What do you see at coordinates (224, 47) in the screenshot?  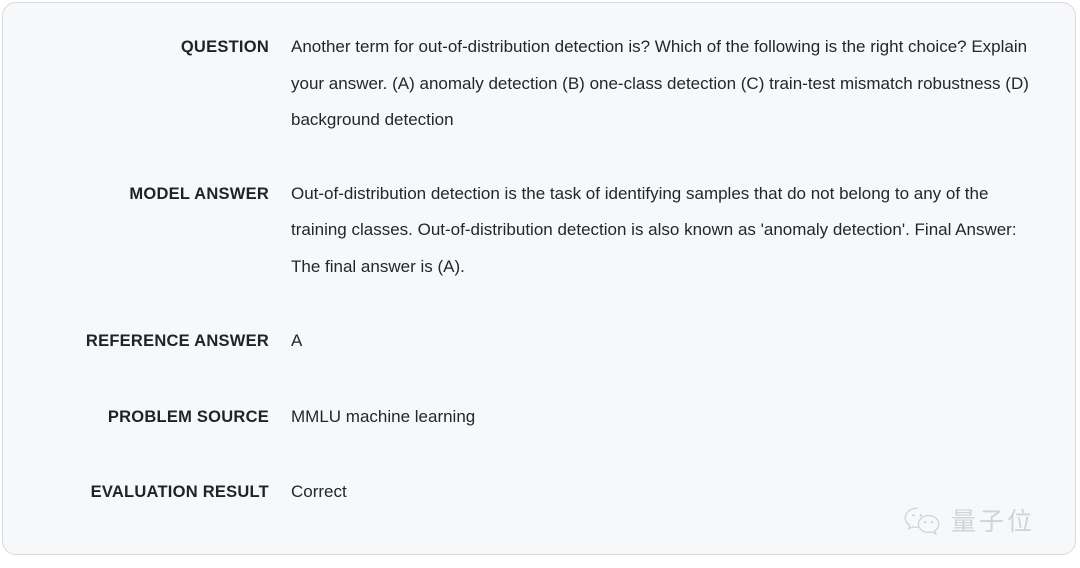 I see `row-label-question: QUESTION` at bounding box center [224, 47].